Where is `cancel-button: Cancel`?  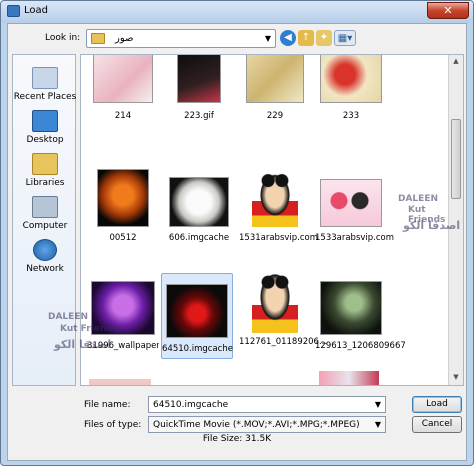 cancel-button: Cancel is located at coordinates (437, 424).